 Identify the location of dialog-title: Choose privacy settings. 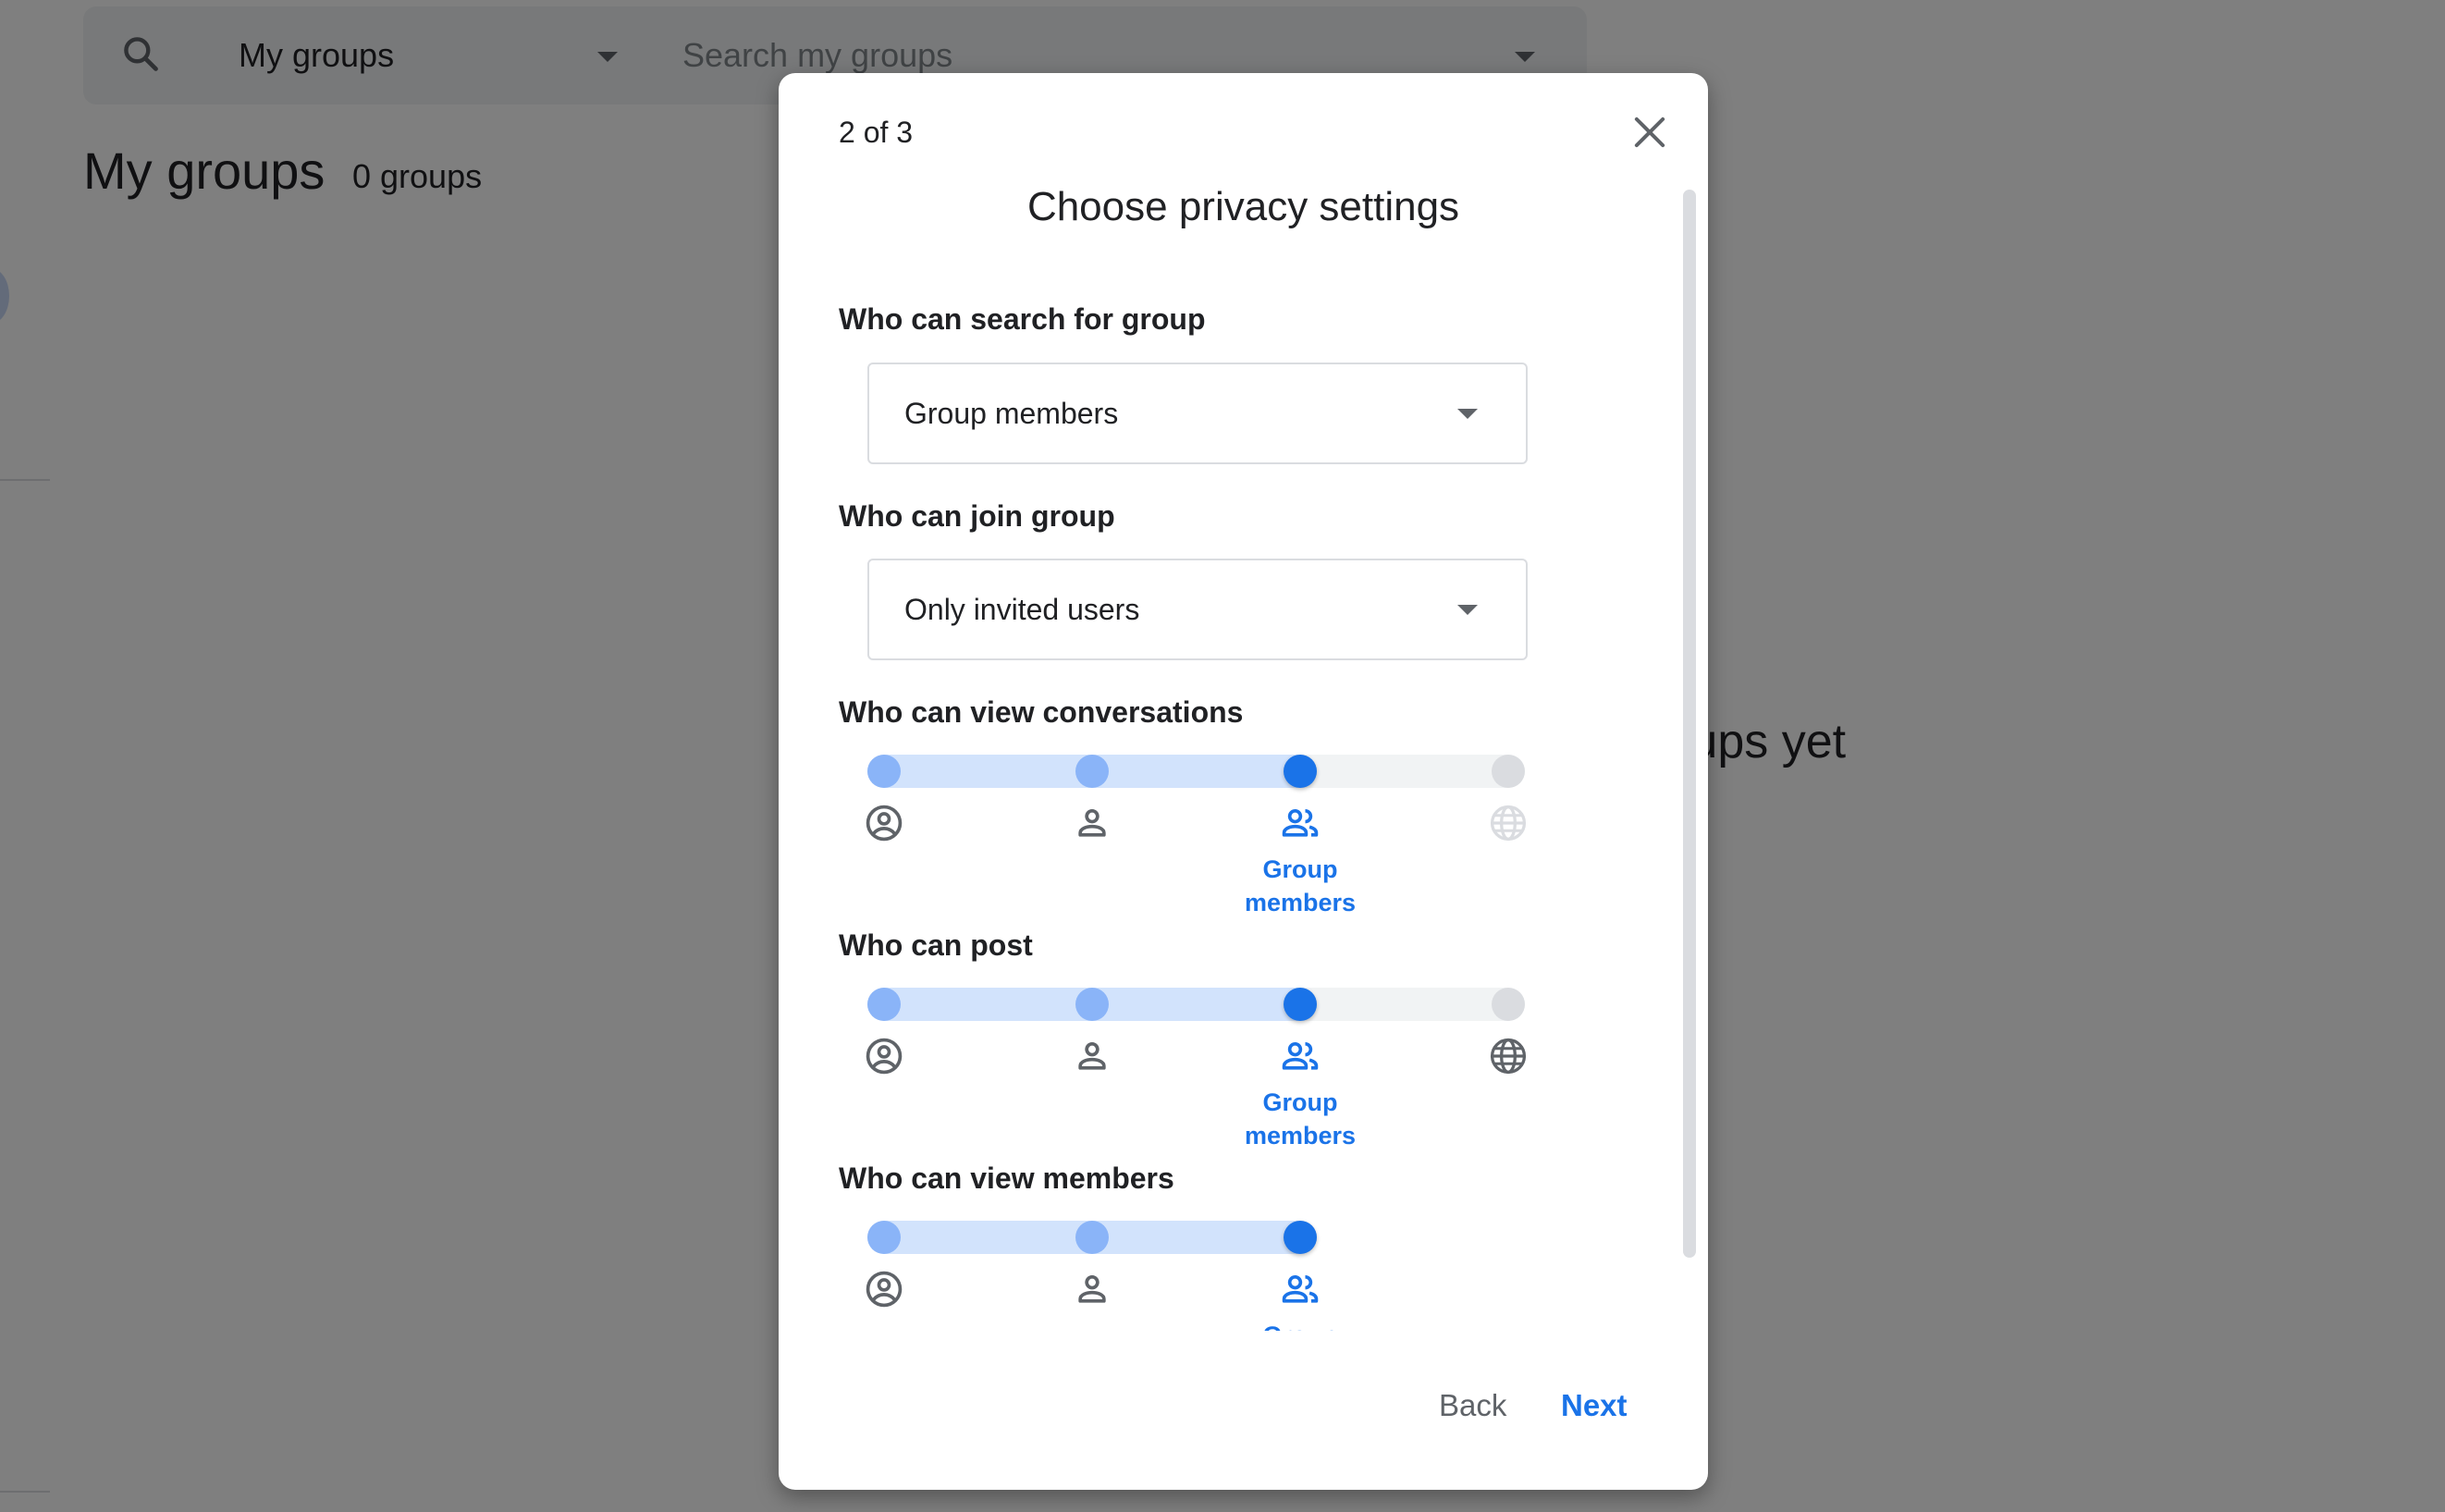
(1243, 206).